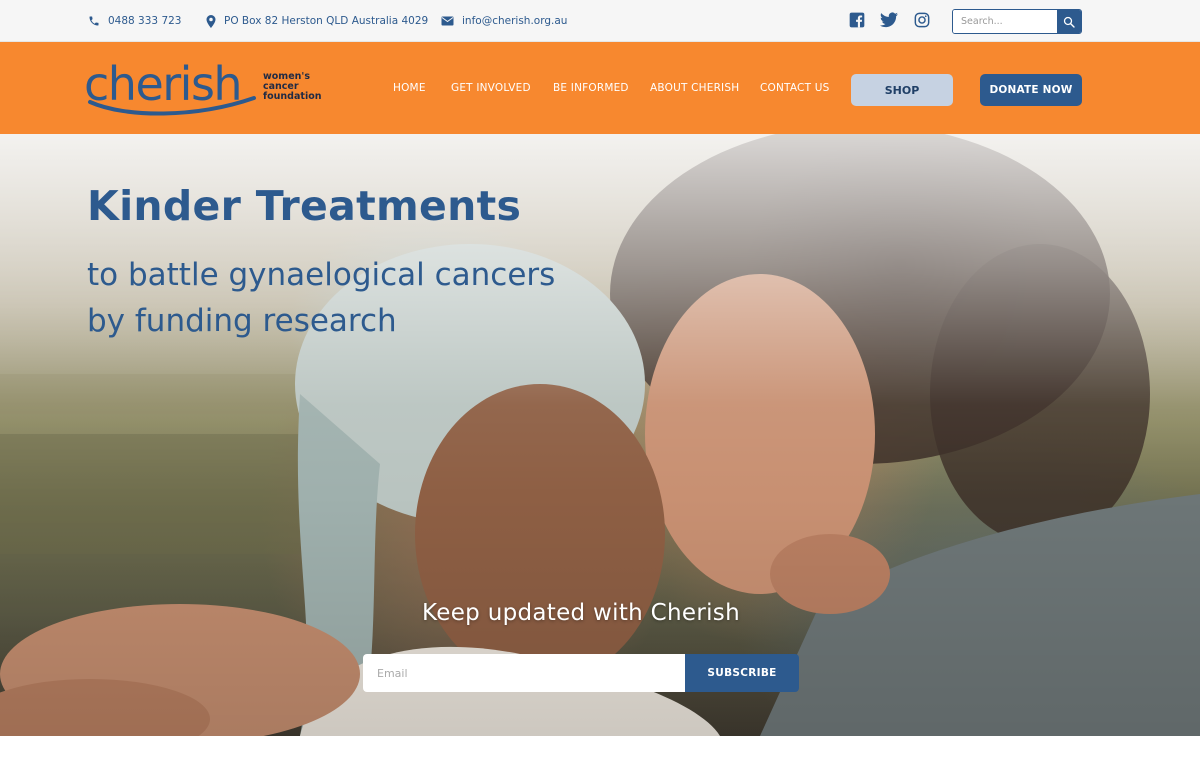  What do you see at coordinates (447, 21) in the screenshot?
I see `envelope-icon` at bounding box center [447, 21].